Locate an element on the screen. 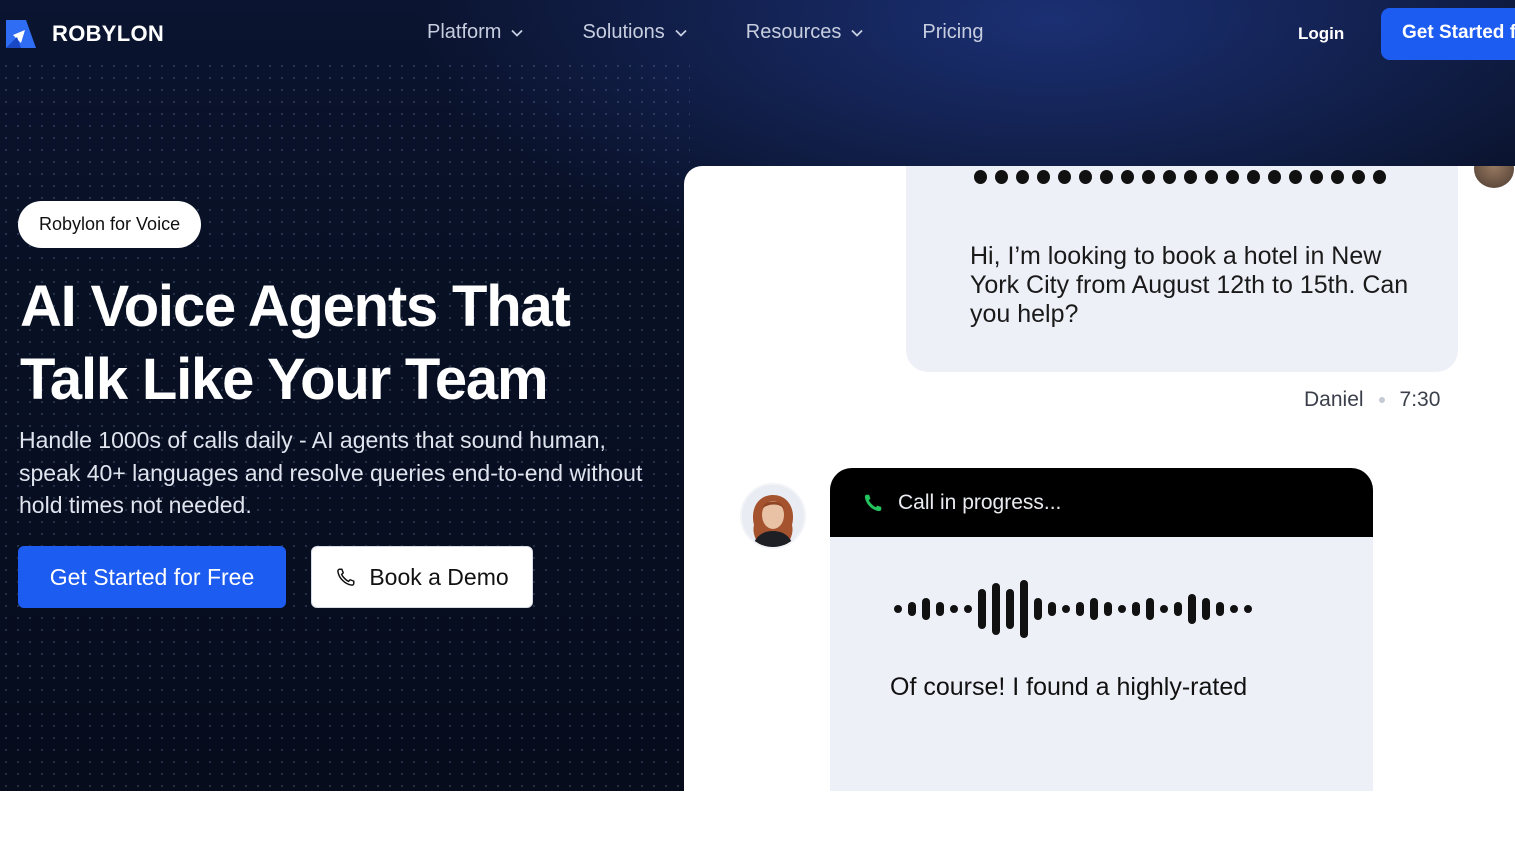 This screenshot has width=1515, height=852. nav-item-platform: Platform is located at coordinates (475, 32).